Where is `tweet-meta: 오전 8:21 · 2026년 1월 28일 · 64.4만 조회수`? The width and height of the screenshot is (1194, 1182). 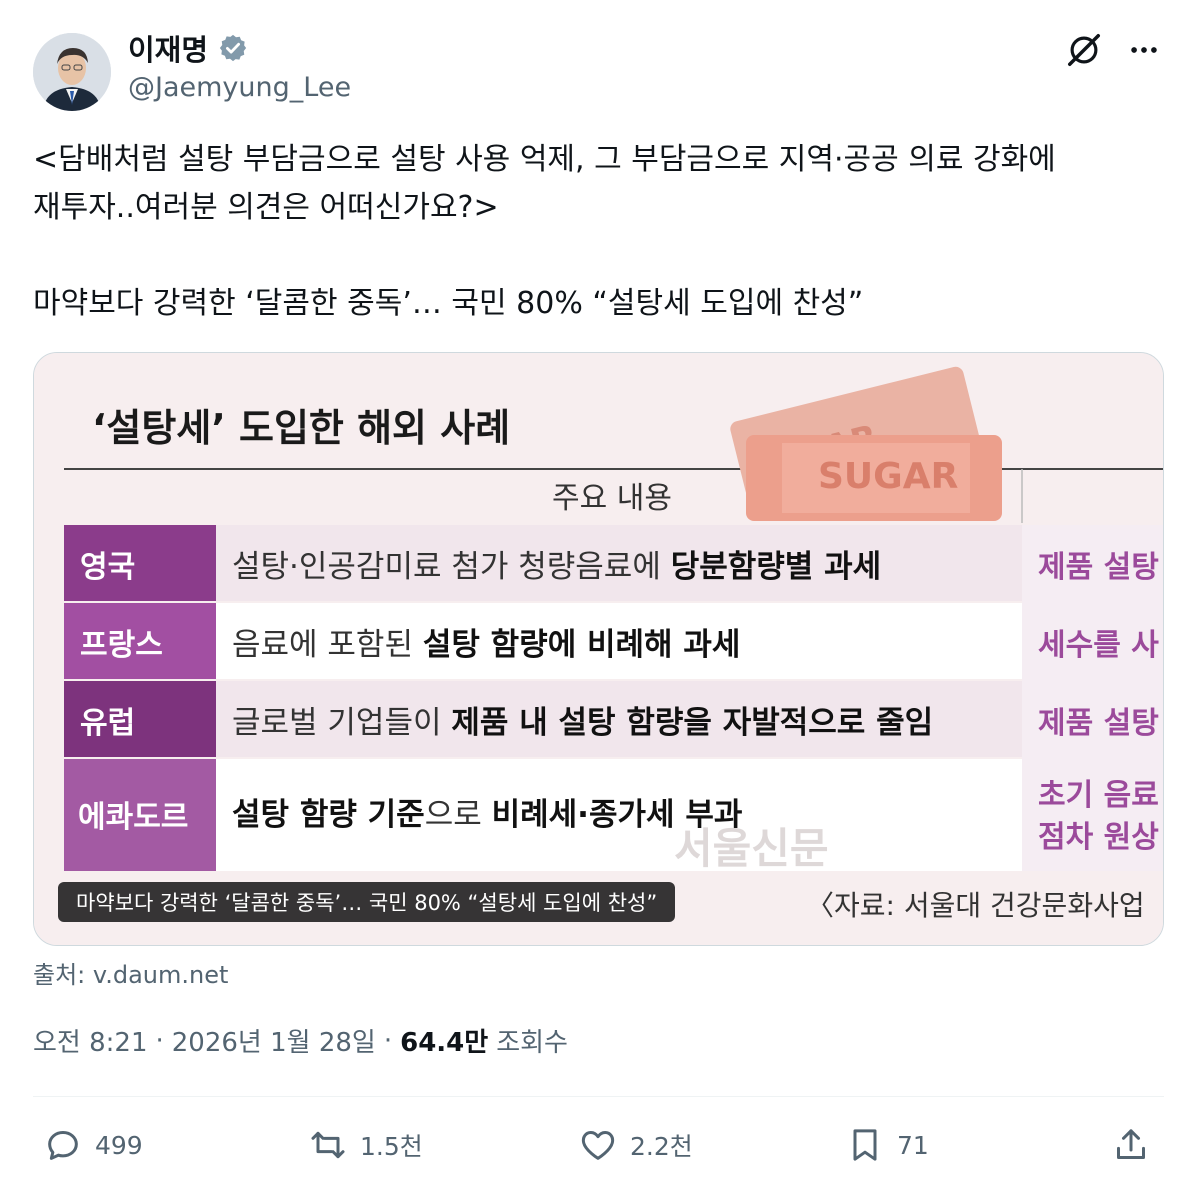 tweet-meta: 오전 8:21 · 2026년 1월 28일 · 64.4만 조회수 is located at coordinates (300, 1040).